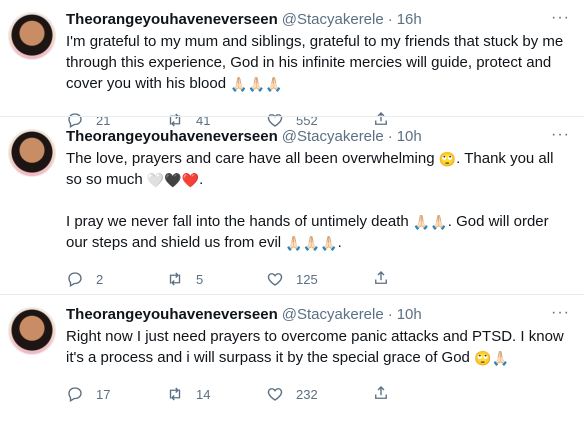 Image resolution: width=584 pixels, height=435 pixels. Describe the element at coordinates (216, 279) in the screenshot. I see `retweet-button: 5` at that location.